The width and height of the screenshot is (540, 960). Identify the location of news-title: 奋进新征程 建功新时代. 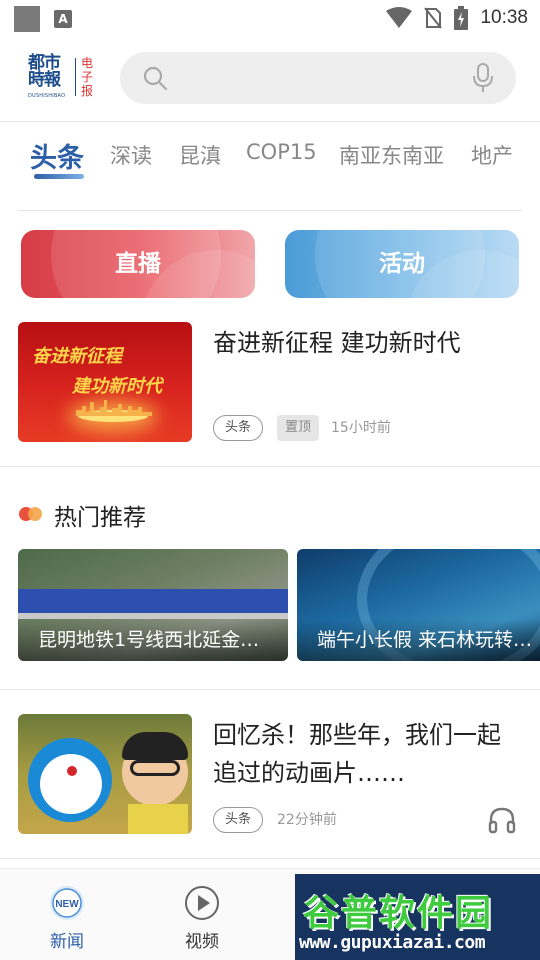
(337, 343).